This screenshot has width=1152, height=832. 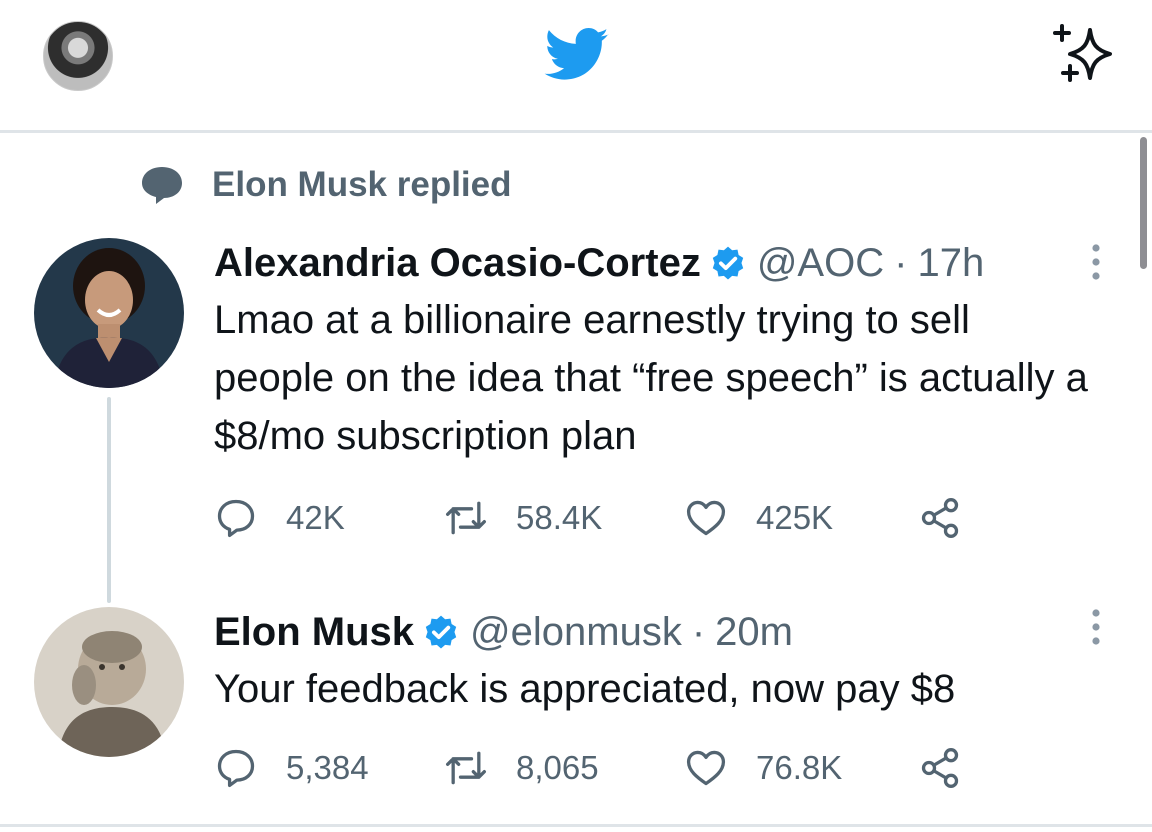 I want to click on elon-avatar-image, so click(x=109, y=682).